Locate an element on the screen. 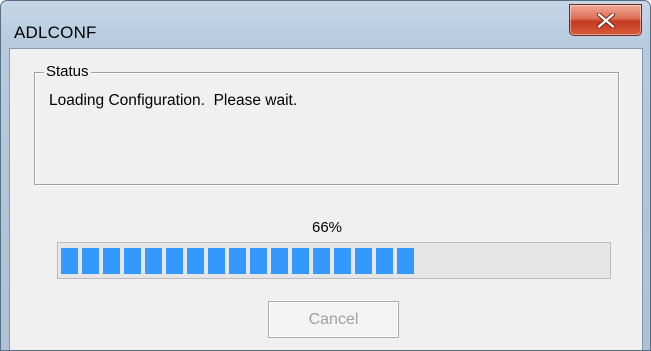 The image size is (651, 351). progress-bar is located at coordinates (334, 260).